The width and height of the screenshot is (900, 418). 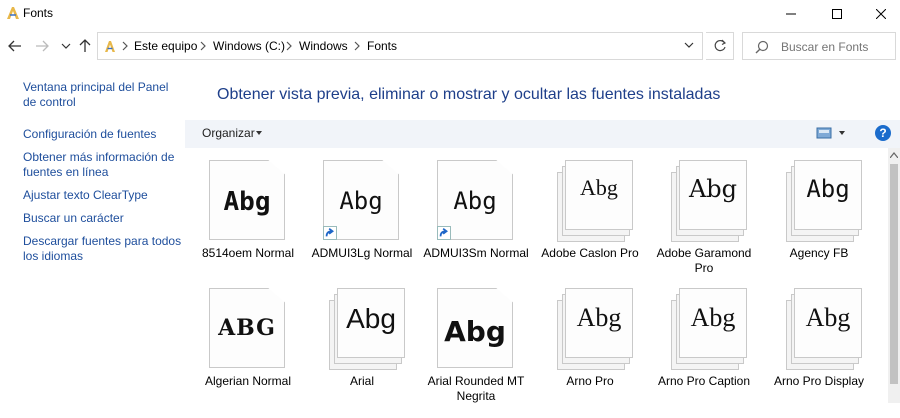 What do you see at coordinates (103, 95) in the screenshot?
I see `sidebar-link-control-panel-home: Ventana principal del Panel de control` at bounding box center [103, 95].